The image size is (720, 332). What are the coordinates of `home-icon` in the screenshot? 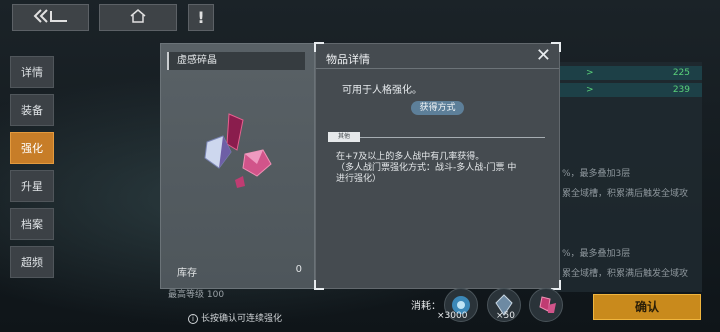 It's located at (138, 18).